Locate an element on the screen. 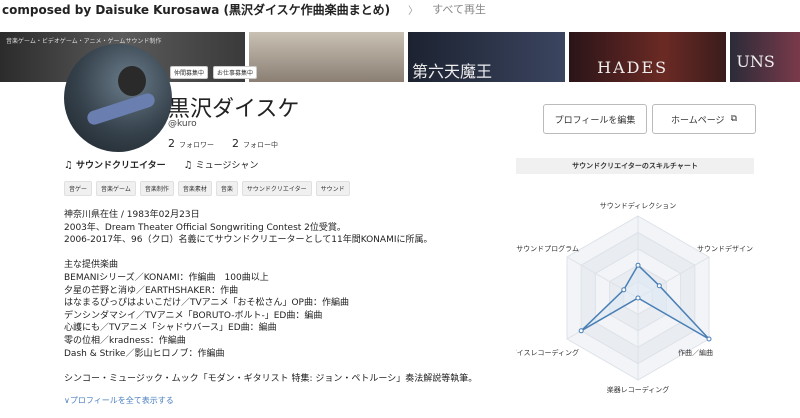  show-more-label: プロフィールを全て表示する is located at coordinates (121, 400).